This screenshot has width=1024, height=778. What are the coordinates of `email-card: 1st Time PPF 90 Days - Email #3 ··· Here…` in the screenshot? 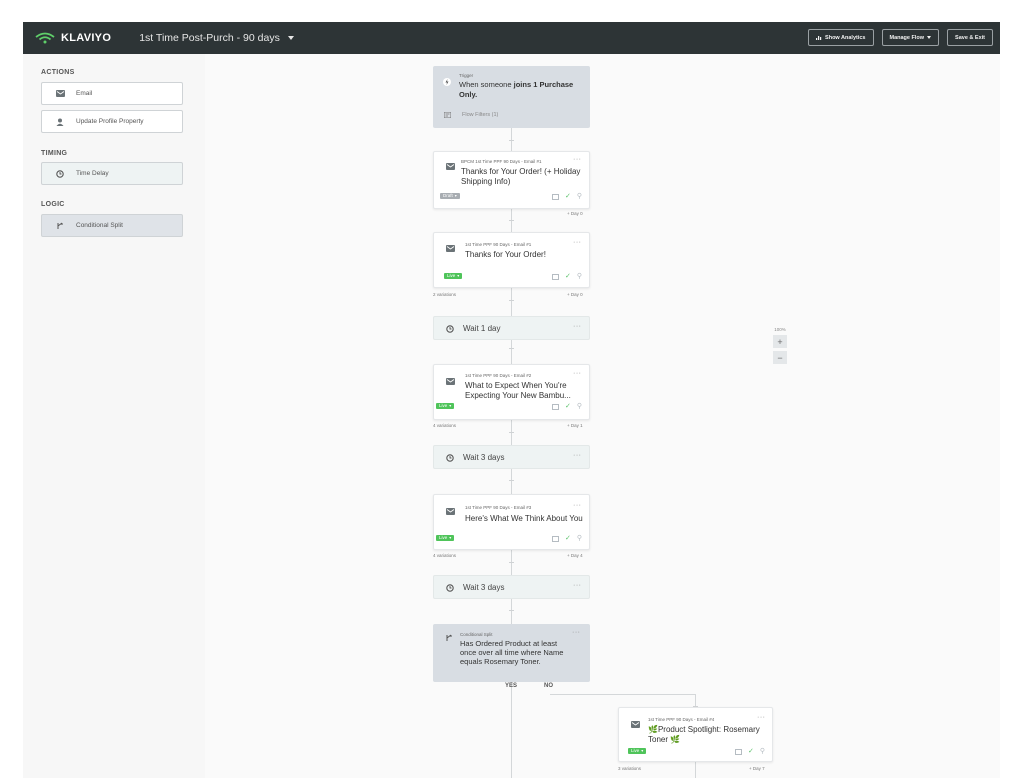 It's located at (511, 522).